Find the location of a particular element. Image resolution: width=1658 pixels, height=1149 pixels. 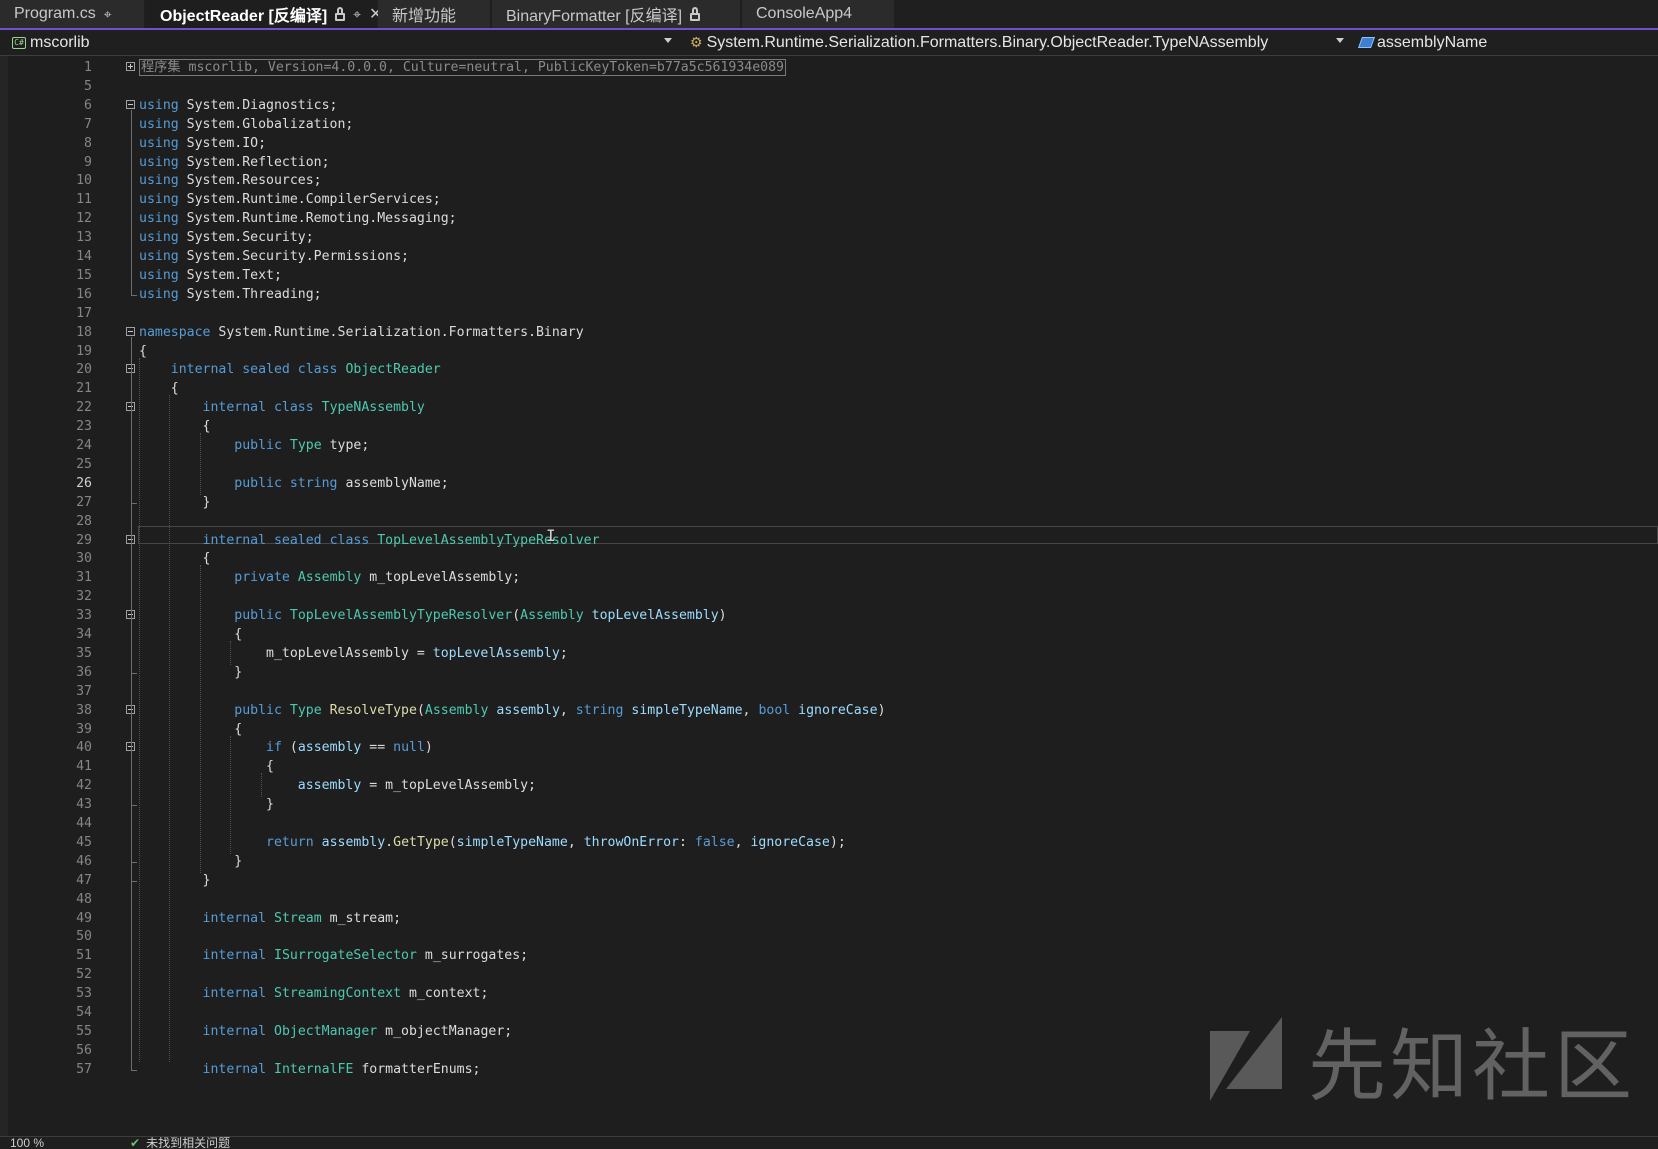

code-line: 30 { is located at coordinates (829, 558).